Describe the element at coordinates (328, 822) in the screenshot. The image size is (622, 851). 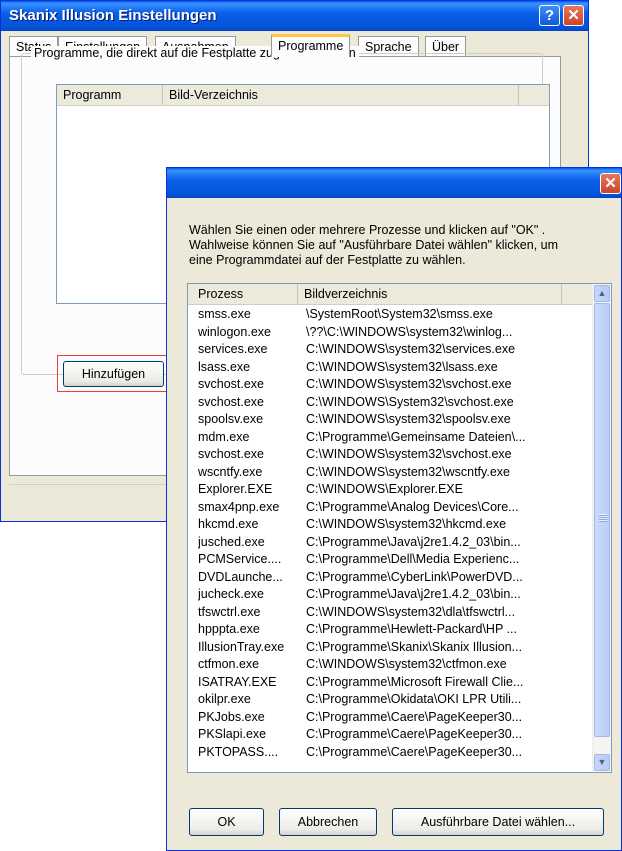
I see `cancel-button: Abbrechen` at that location.